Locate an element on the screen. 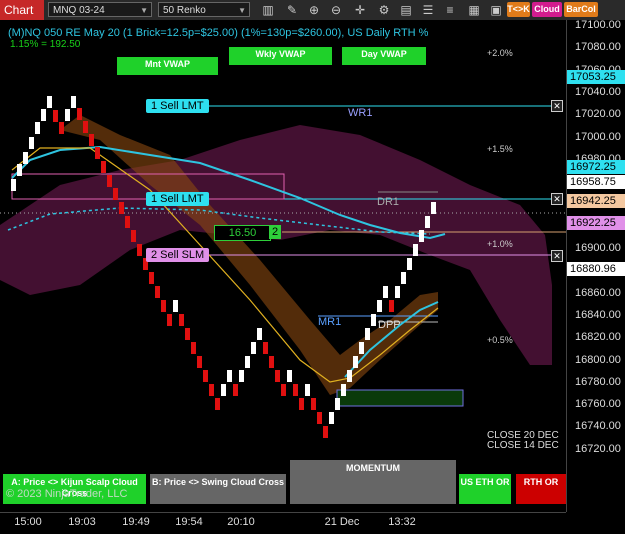 The width and height of the screenshot is (625, 534). or-box is located at coordinates (400, 398).